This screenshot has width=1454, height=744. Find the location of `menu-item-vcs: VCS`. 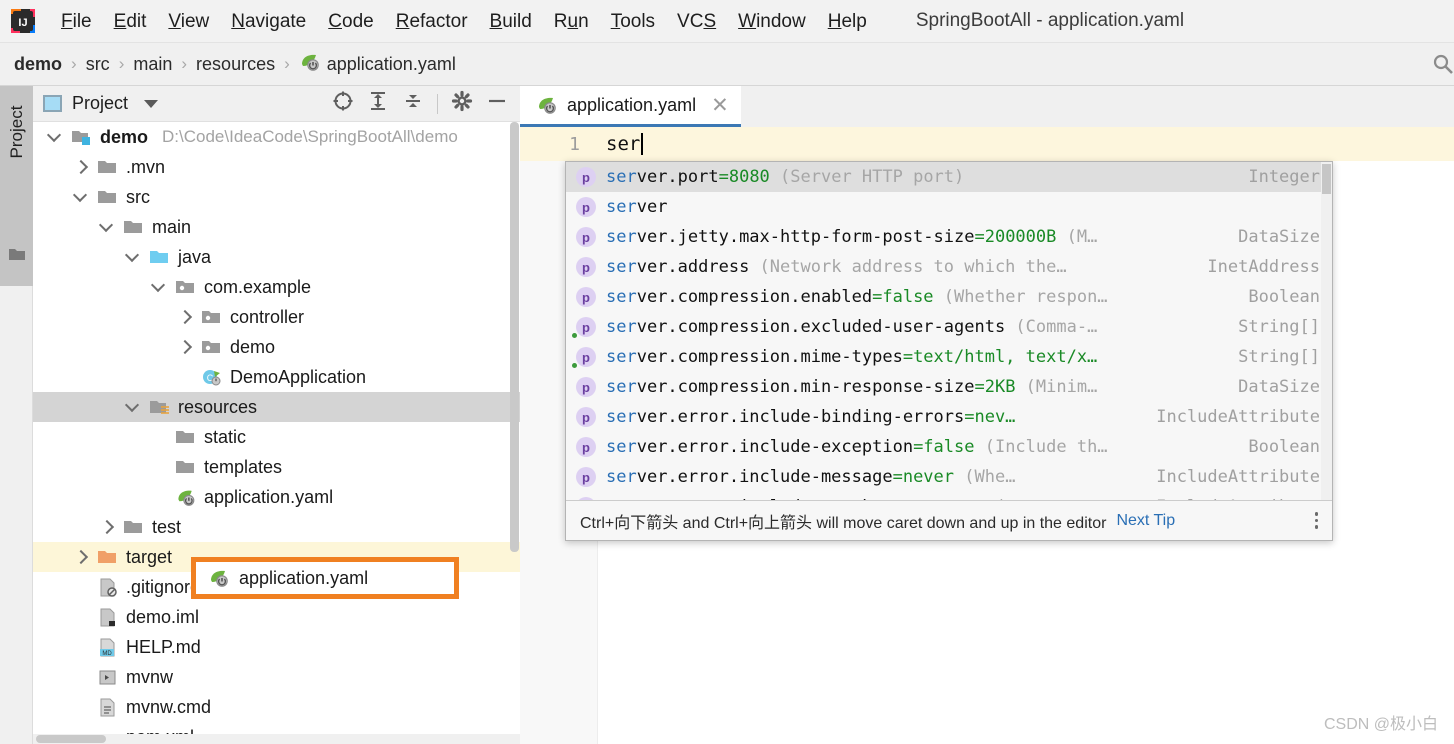

menu-item-vcs: VCS is located at coordinates (696, 21).